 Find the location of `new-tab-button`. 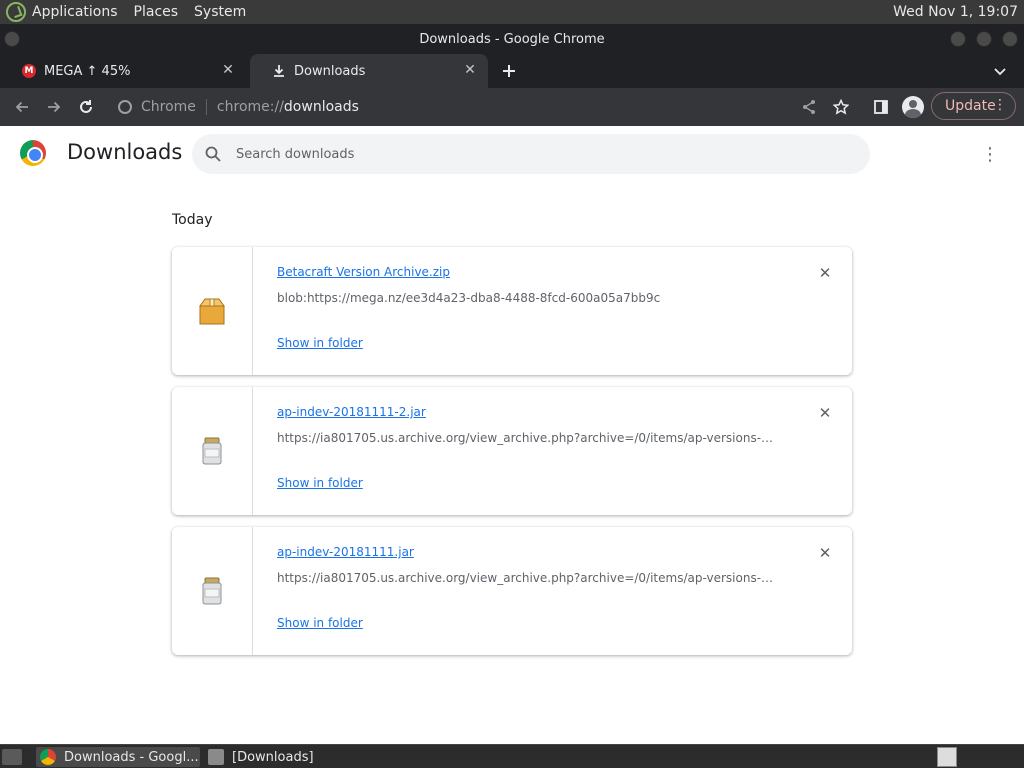

new-tab-button is located at coordinates (509, 71).